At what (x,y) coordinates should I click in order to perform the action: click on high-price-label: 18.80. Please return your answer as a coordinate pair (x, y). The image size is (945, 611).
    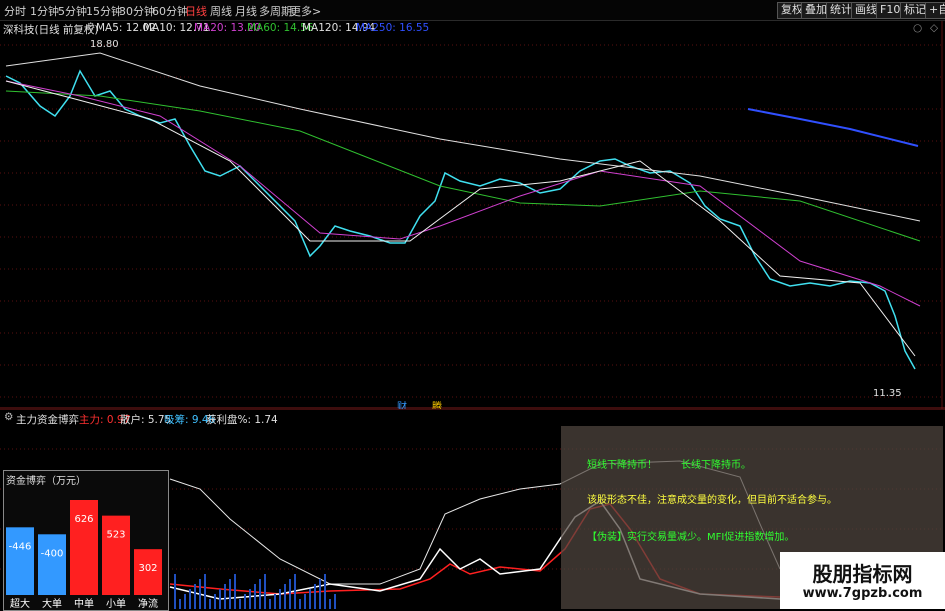
    Looking at the image, I should click on (104, 44).